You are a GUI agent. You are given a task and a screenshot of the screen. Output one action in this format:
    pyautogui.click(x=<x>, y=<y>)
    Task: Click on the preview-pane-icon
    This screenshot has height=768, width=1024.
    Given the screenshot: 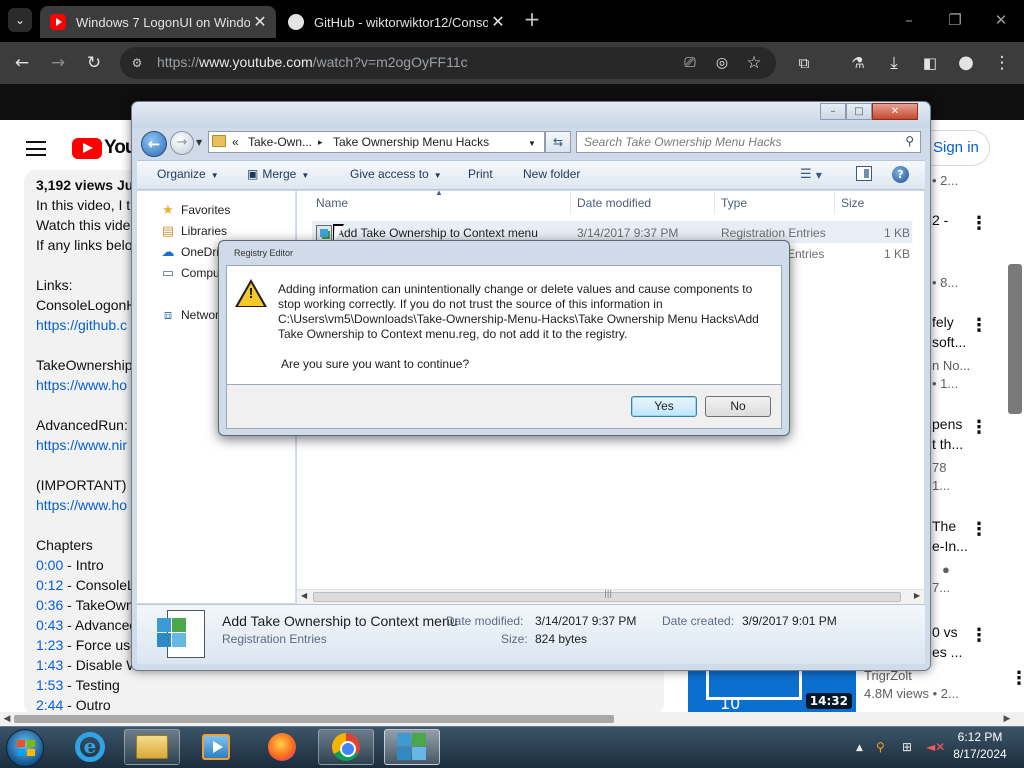 What is the action you would take?
    pyautogui.click(x=864, y=173)
    